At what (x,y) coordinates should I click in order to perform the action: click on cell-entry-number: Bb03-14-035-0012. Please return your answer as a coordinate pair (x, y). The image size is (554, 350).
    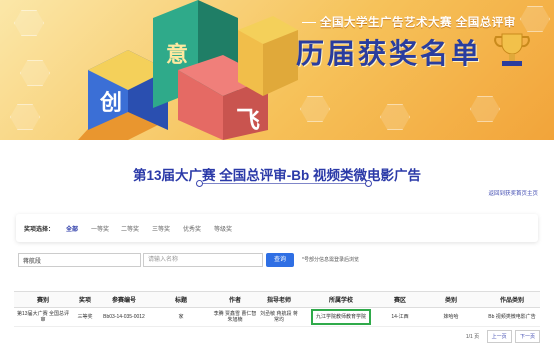
    Looking at the image, I should click on (124, 317).